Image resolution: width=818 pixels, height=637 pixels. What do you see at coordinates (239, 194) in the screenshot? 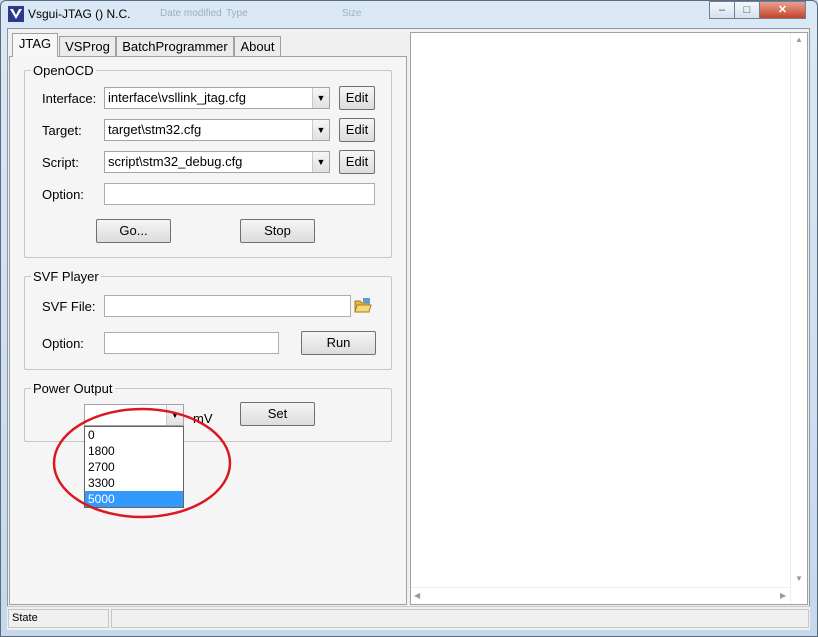
I see `openocd-option-input` at bounding box center [239, 194].